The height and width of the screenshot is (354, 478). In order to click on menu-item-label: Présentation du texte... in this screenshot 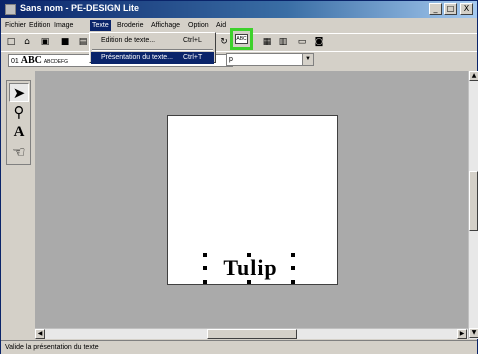, I will do `click(137, 57)`.